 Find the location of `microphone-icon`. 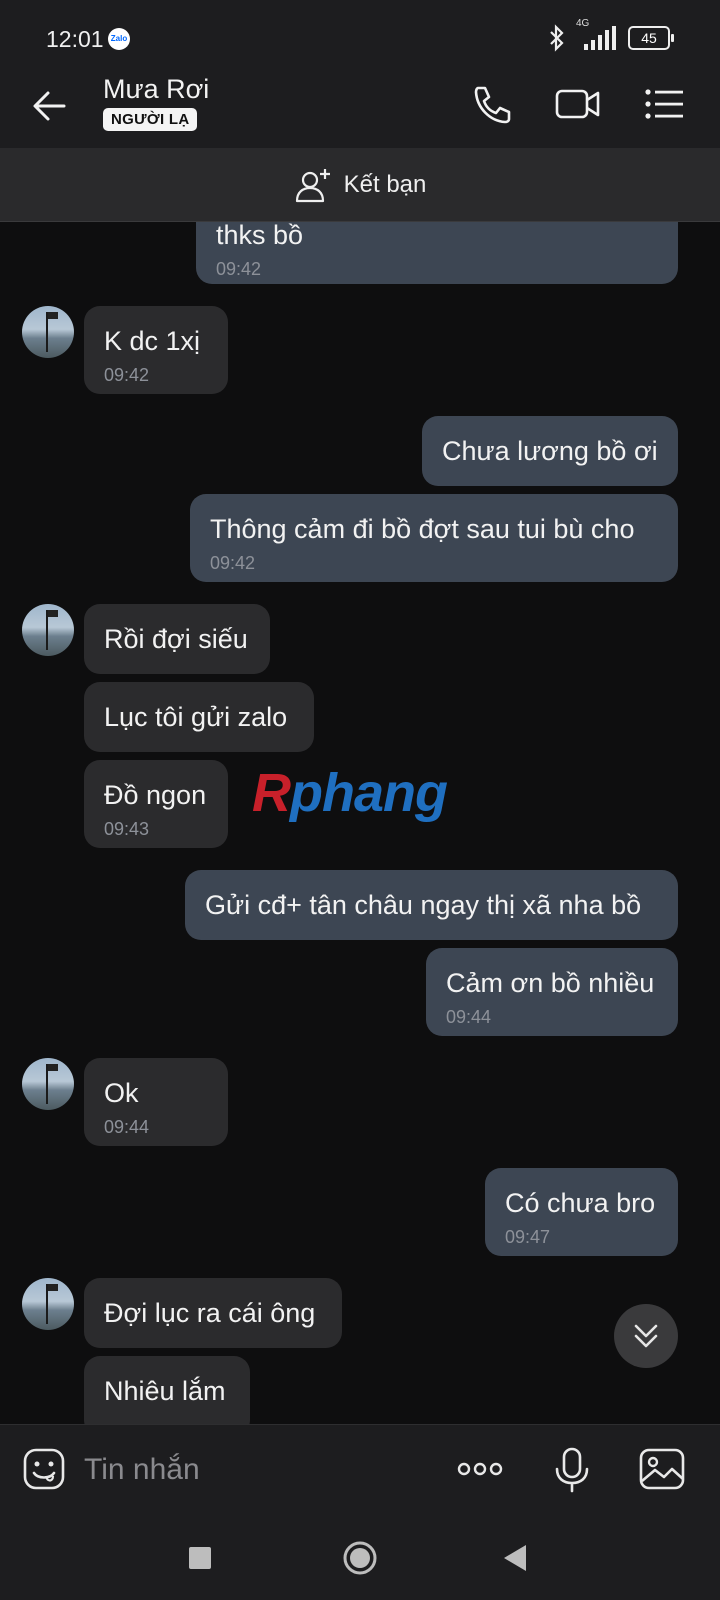

microphone-icon is located at coordinates (572, 1469).